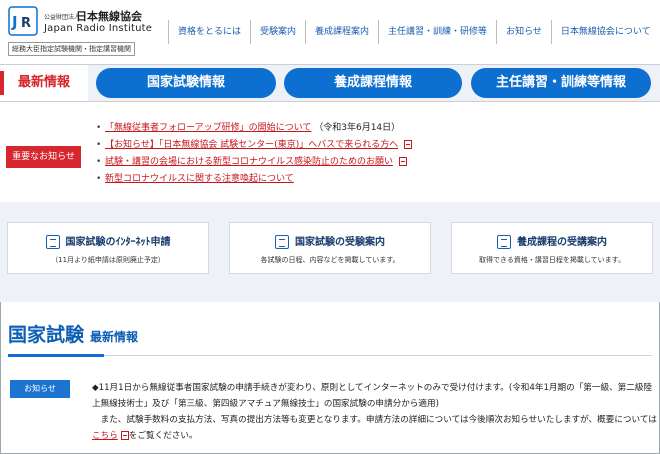 This screenshot has width=660, height=454. I want to click on card-internet-application: 国家試験のｲﾝﾀｰﾈｯﾄ申請 （11月より紙申請は原則廃止予定）, so click(108, 248).